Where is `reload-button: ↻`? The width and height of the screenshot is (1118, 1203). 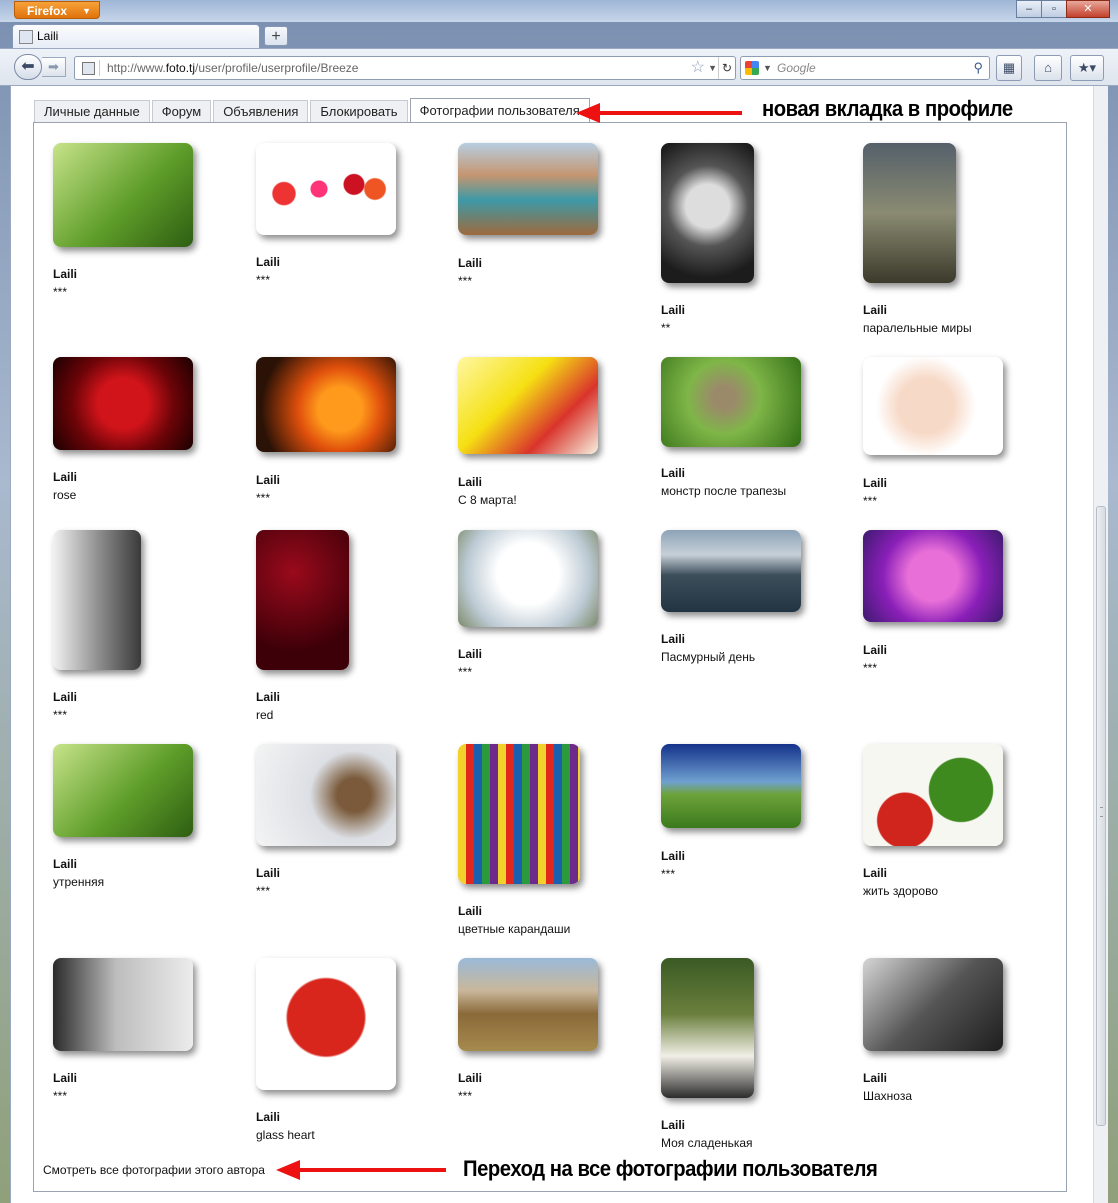
reload-button: ↻ is located at coordinates (726, 68).